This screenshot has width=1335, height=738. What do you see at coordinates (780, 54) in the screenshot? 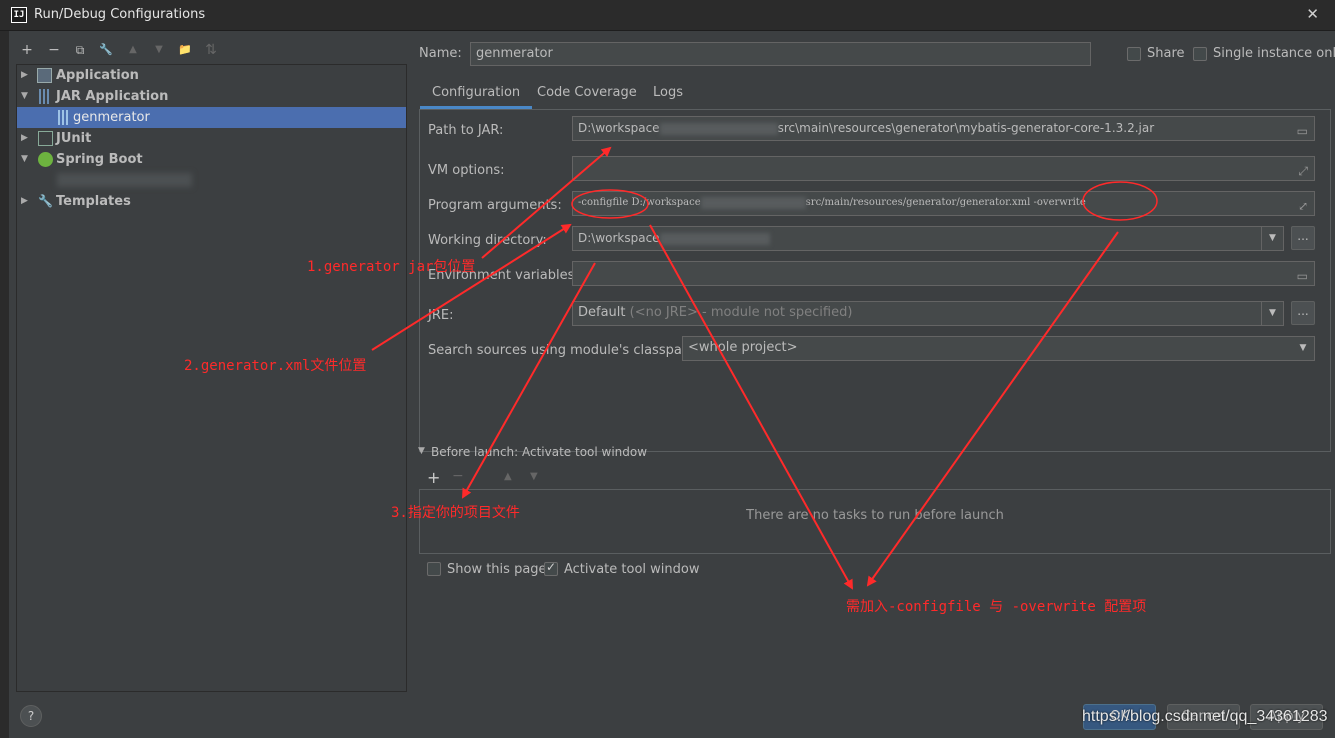
I see `name-field: genmerator` at bounding box center [780, 54].